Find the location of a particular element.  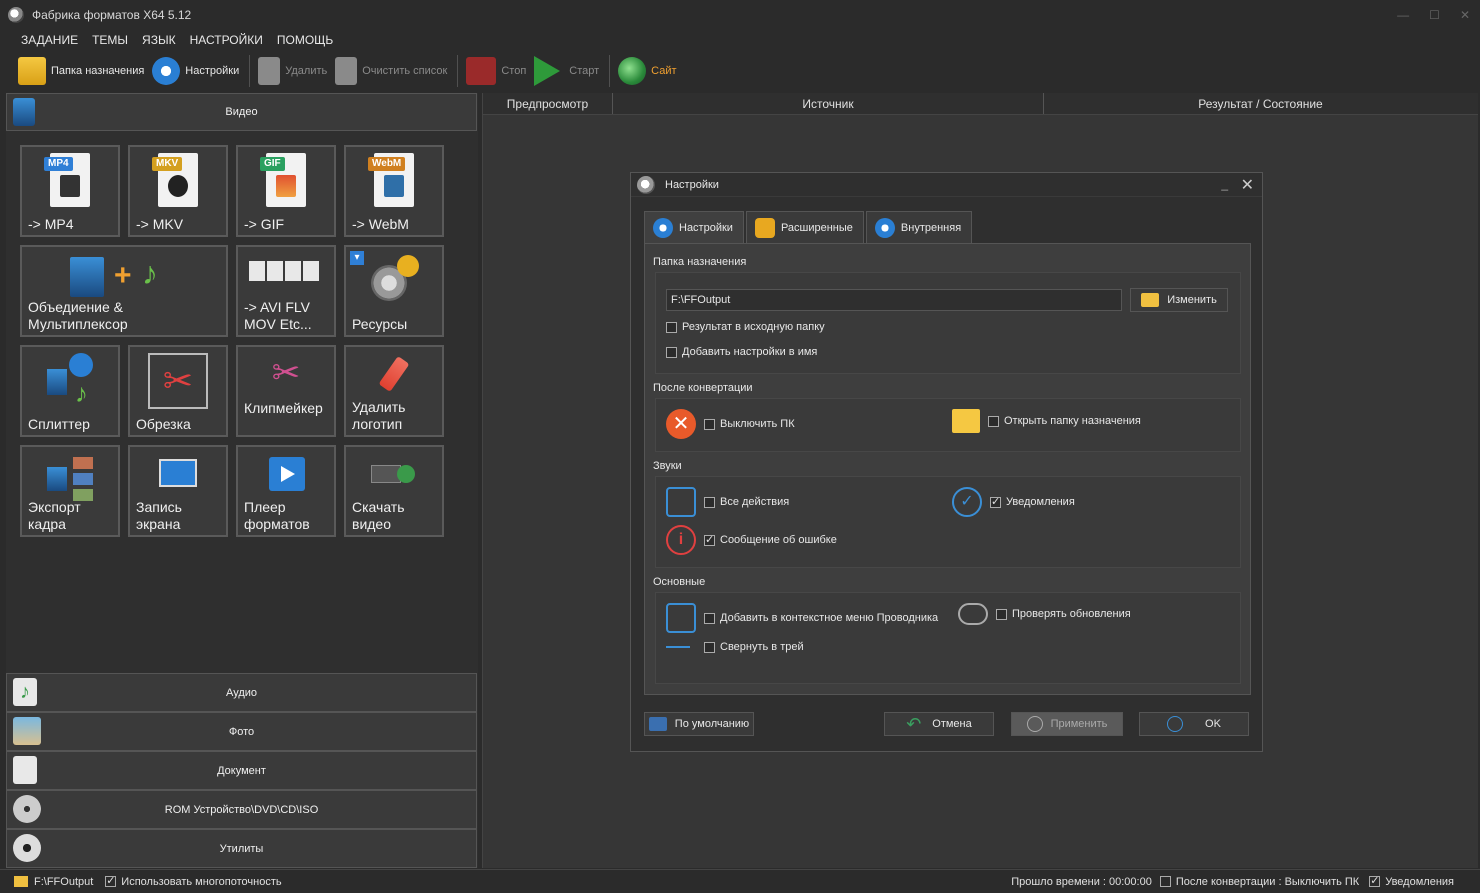

error-msg-checkbox is located at coordinates (709, 539).